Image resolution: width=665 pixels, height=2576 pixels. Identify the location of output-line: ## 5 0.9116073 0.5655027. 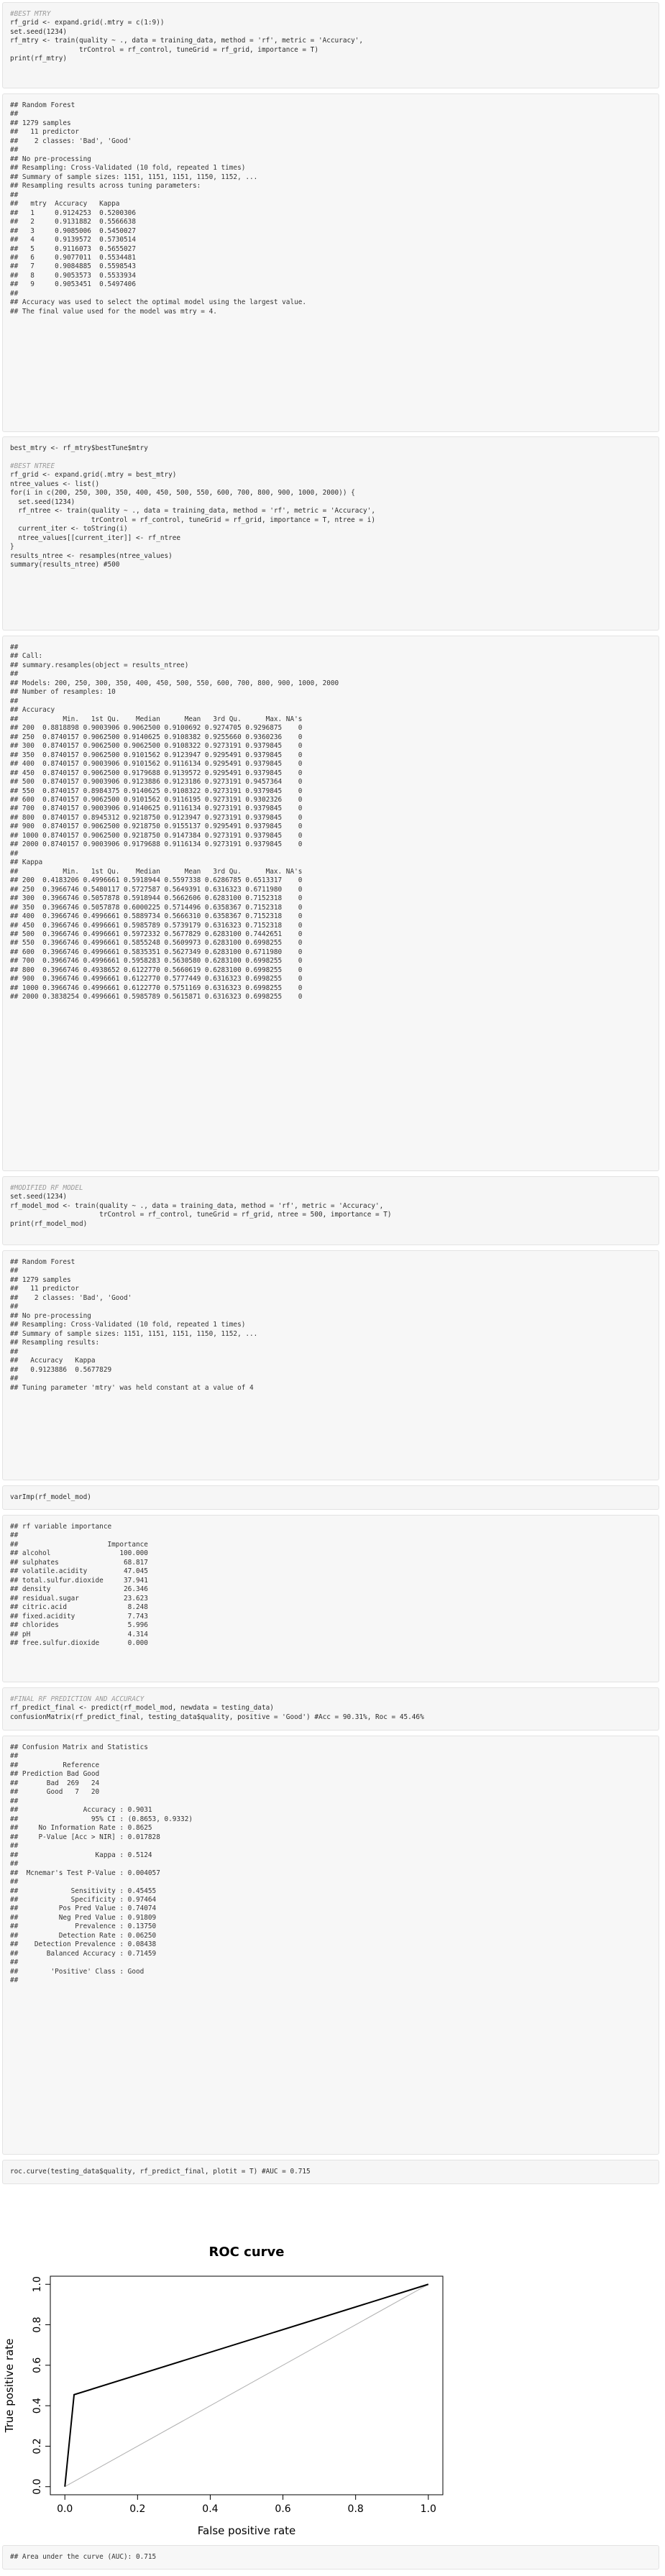
(73, 249).